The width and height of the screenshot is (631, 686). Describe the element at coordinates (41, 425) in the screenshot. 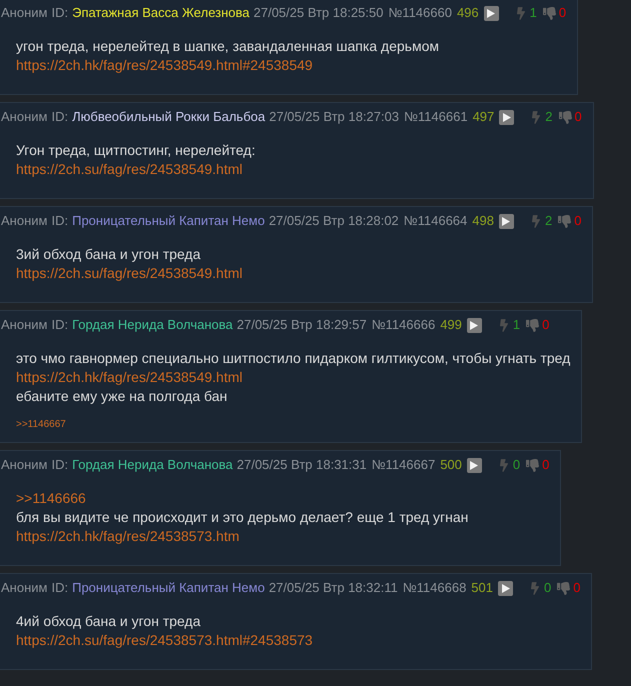

I see `reply-link: >>1146667` at that location.